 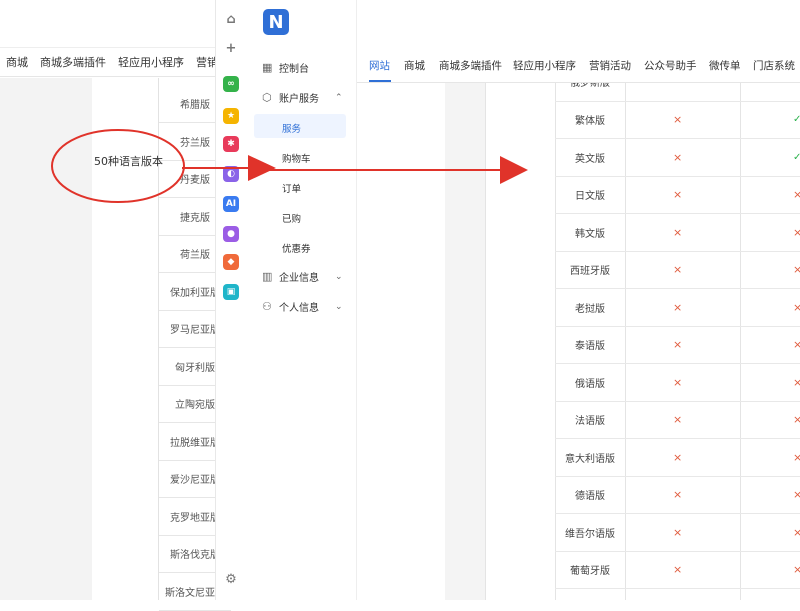 I want to click on sidebar-item-company-info: ▥ 企业信息 ⌄, so click(x=302, y=276).